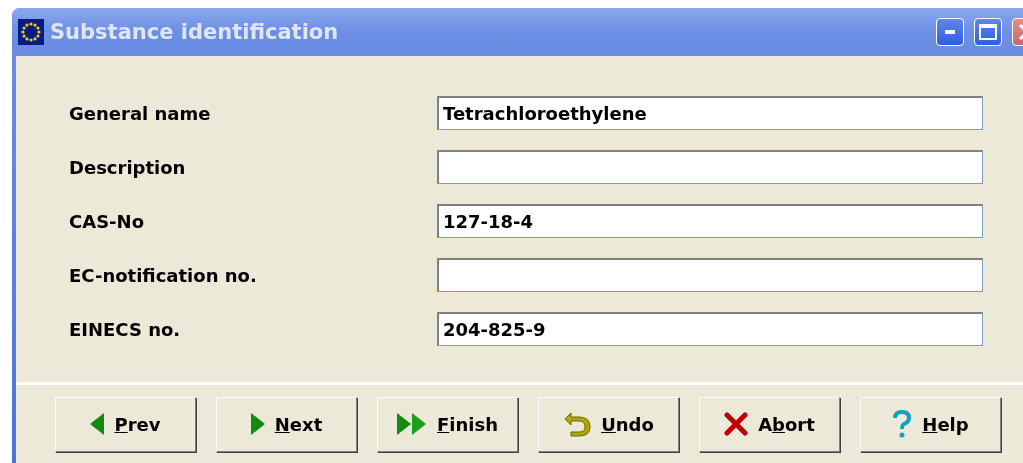 The height and width of the screenshot is (463, 1023). I want to click on text-field: Tetrachloroethylene, so click(710, 113).